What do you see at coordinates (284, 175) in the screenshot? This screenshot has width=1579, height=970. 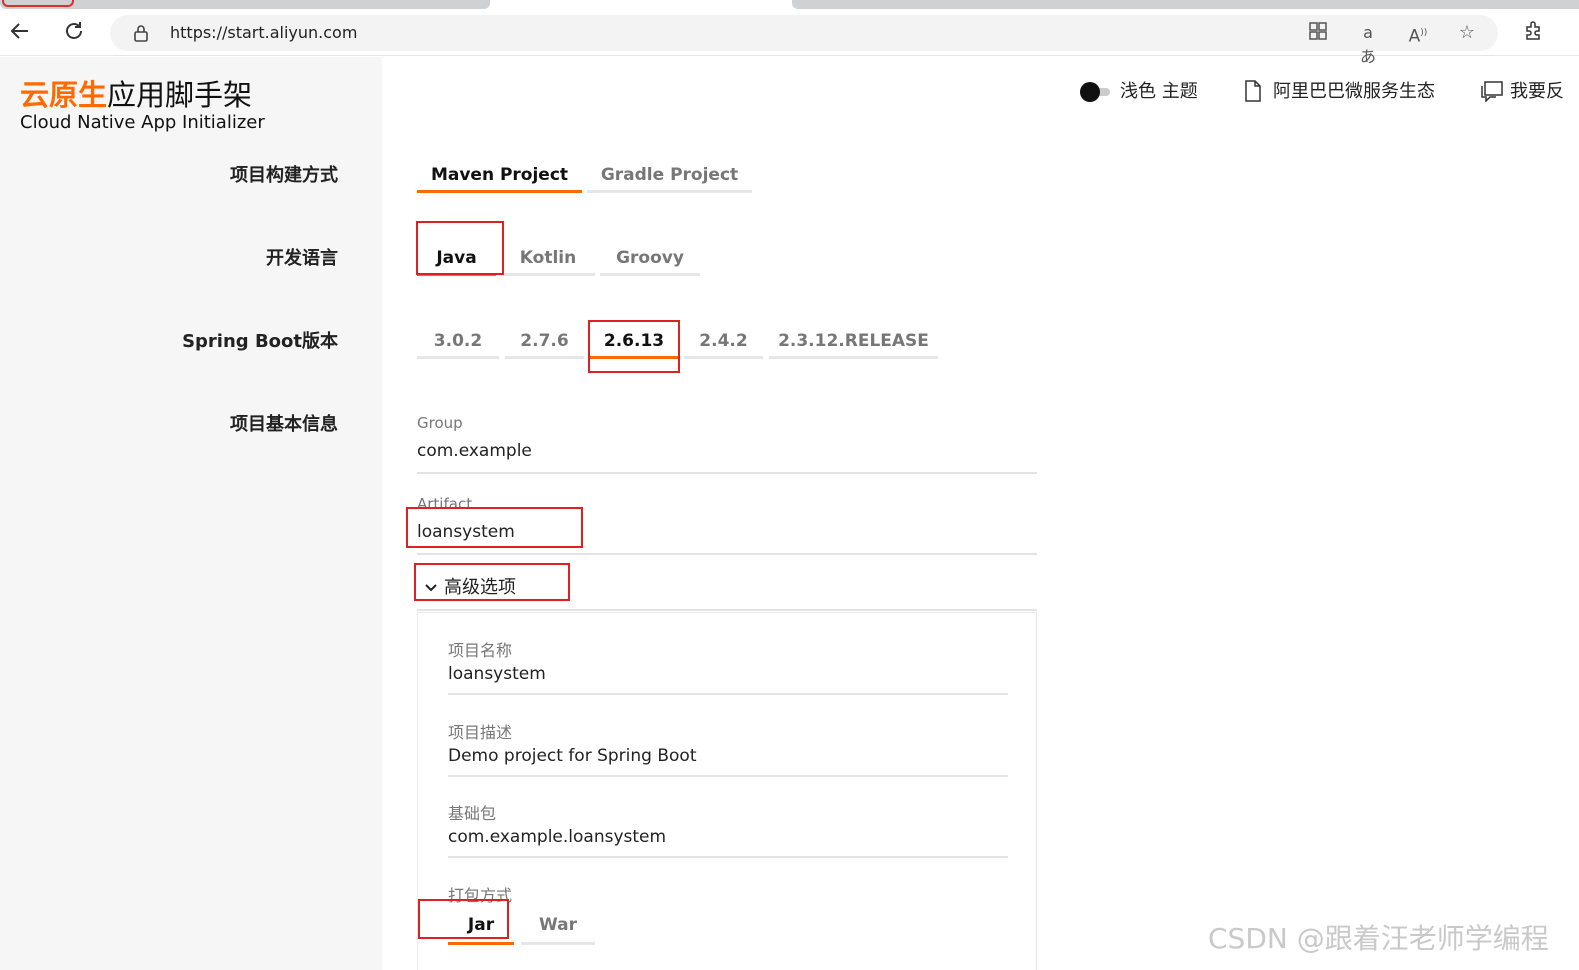 I see `build-label: 项目构建方式` at bounding box center [284, 175].